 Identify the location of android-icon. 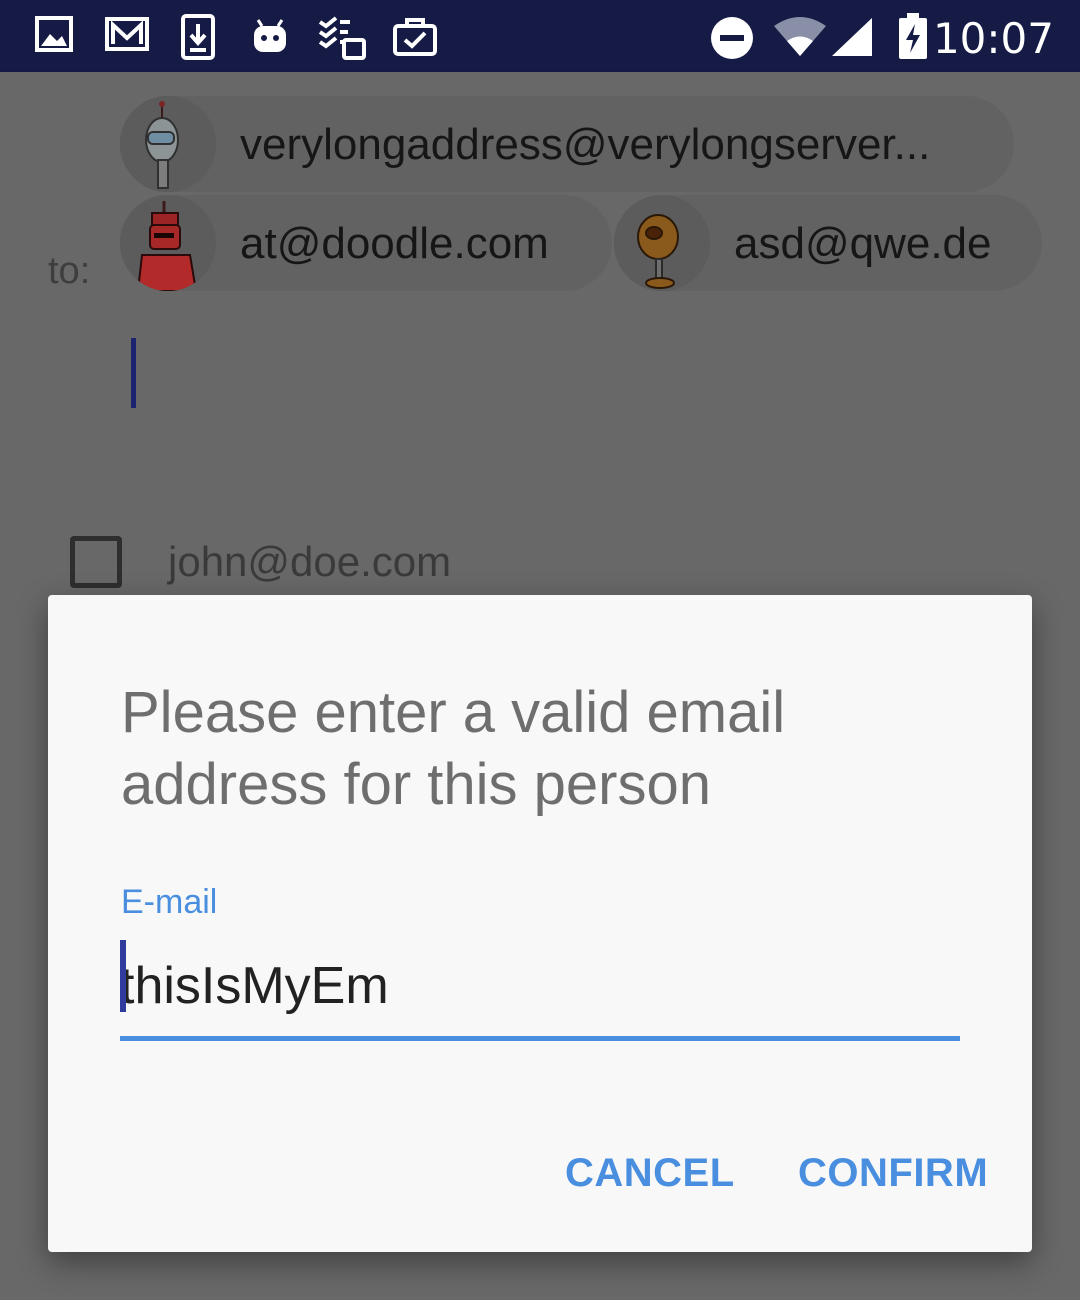
(270, 35).